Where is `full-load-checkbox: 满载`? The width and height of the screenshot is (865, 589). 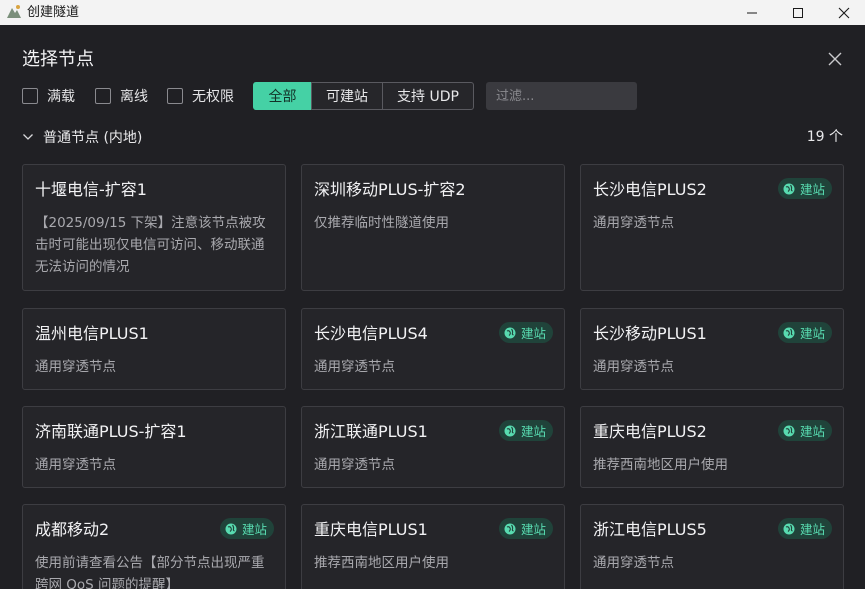
full-load-checkbox: 满载 is located at coordinates (48, 96).